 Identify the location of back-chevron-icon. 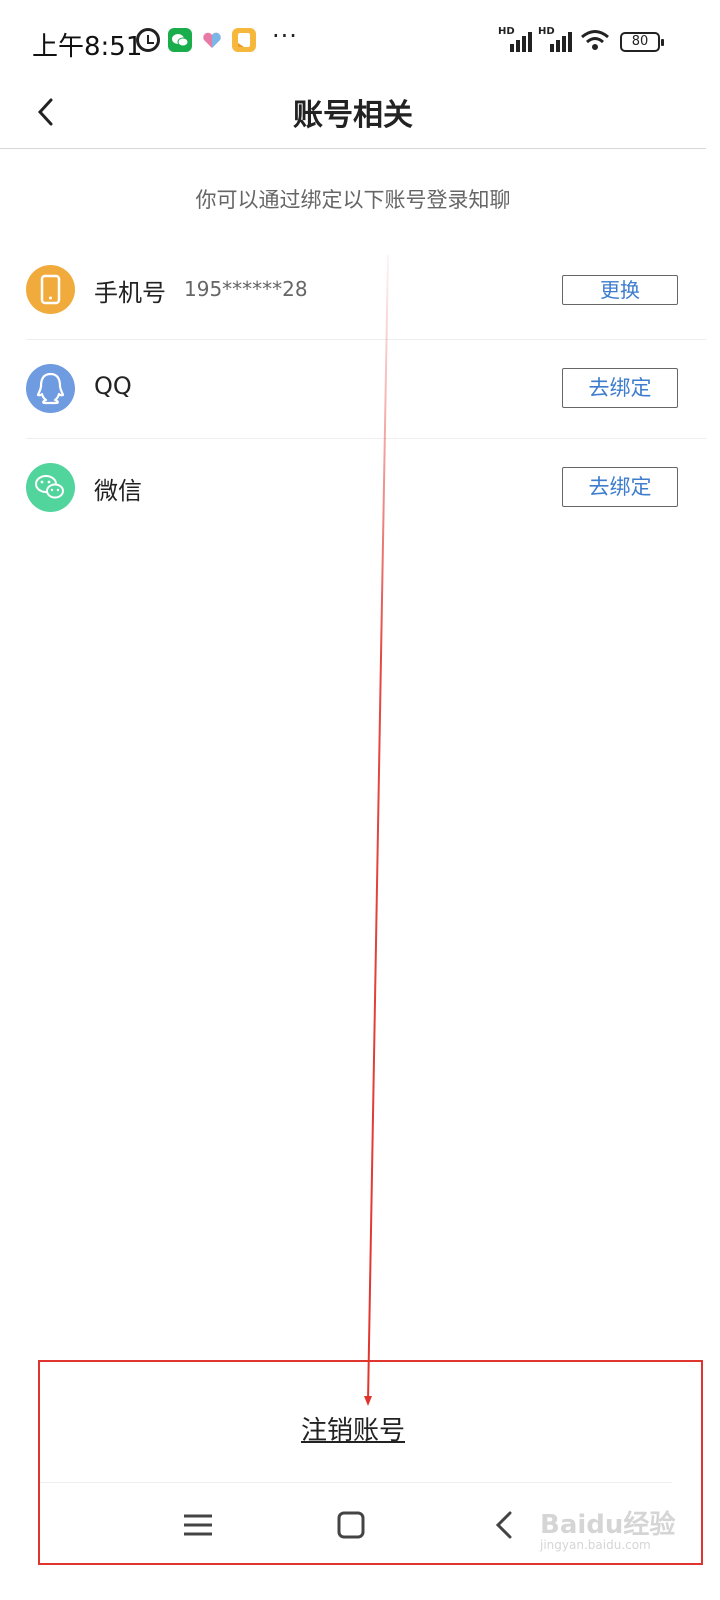
(503, 1525).